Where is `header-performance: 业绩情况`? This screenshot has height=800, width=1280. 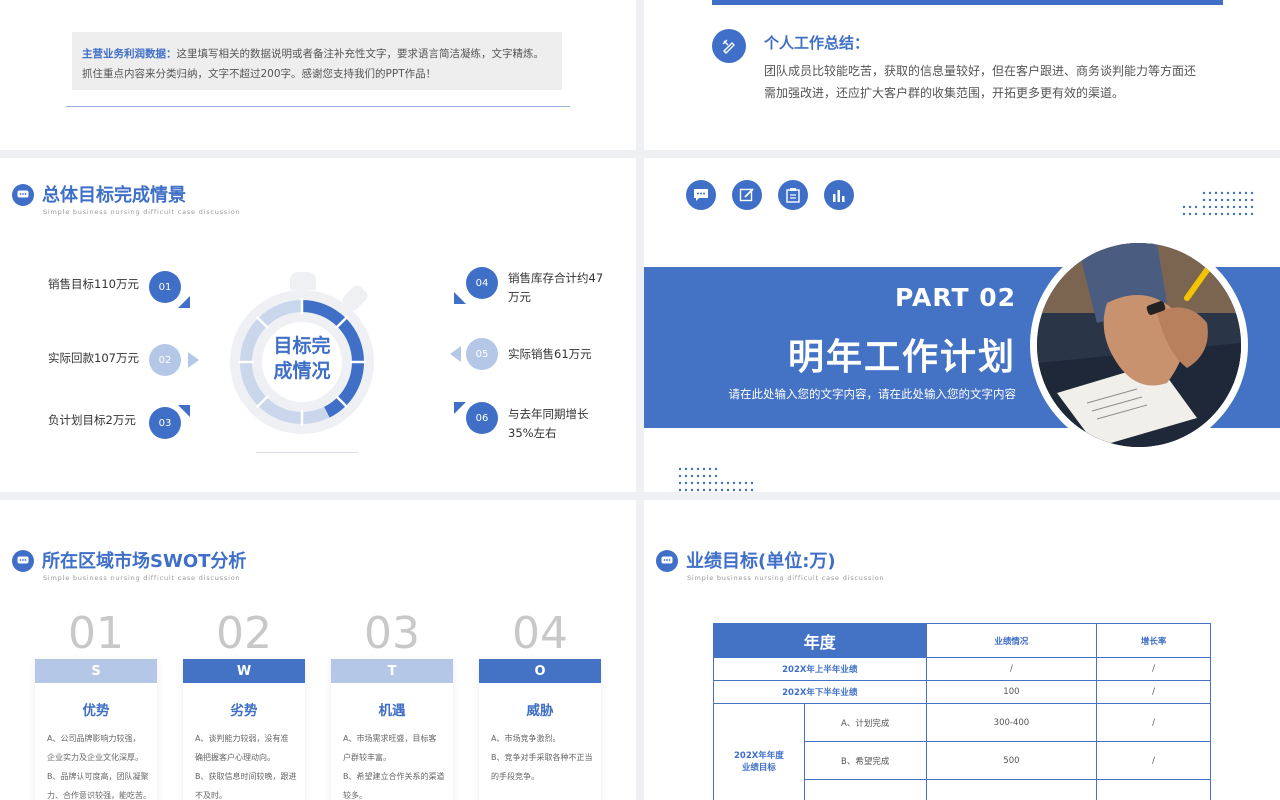 header-performance: 业绩情况 is located at coordinates (1011, 640).